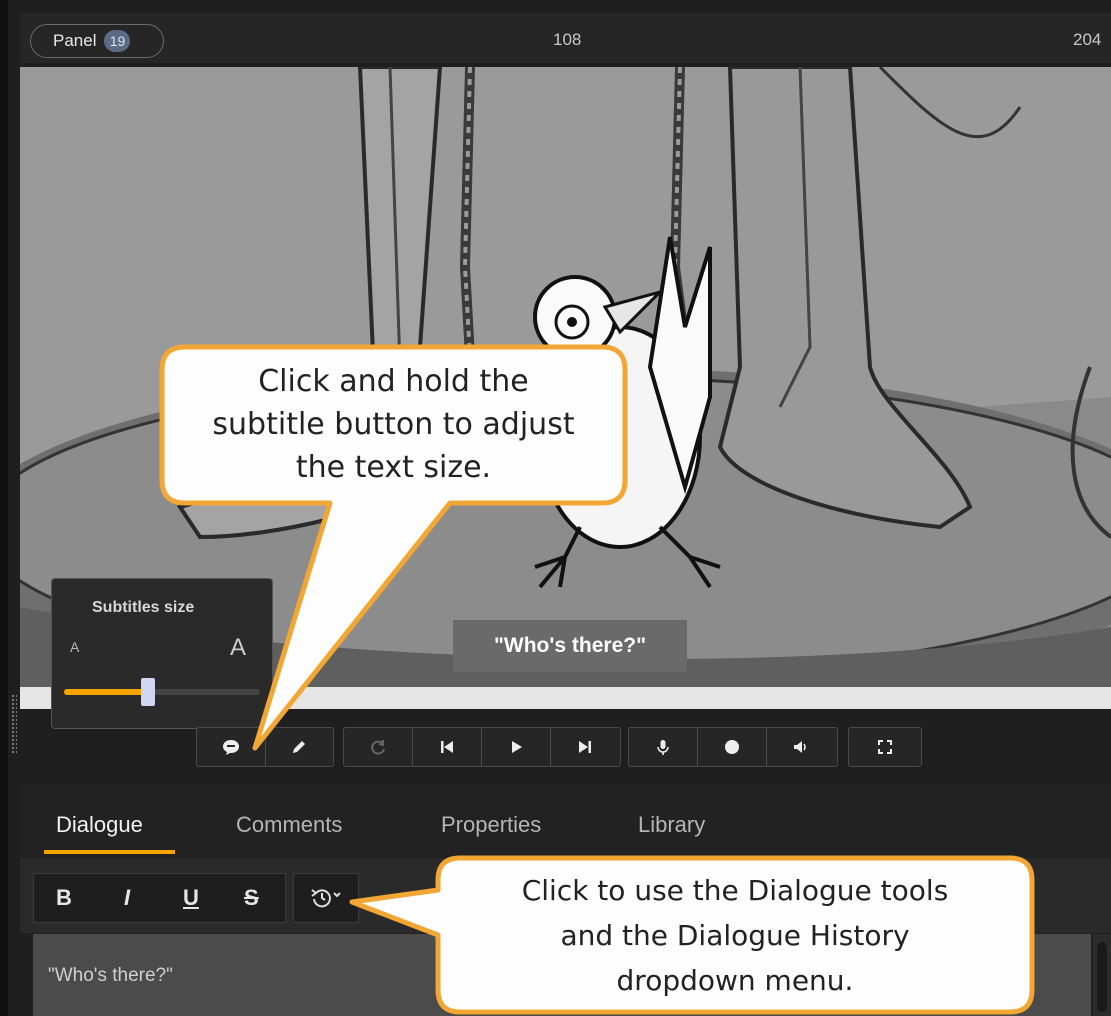 The image size is (1111, 1016). I want to click on dialogue-tools-callout-line-1: Click to use the Dialogue tools, so click(735, 890).